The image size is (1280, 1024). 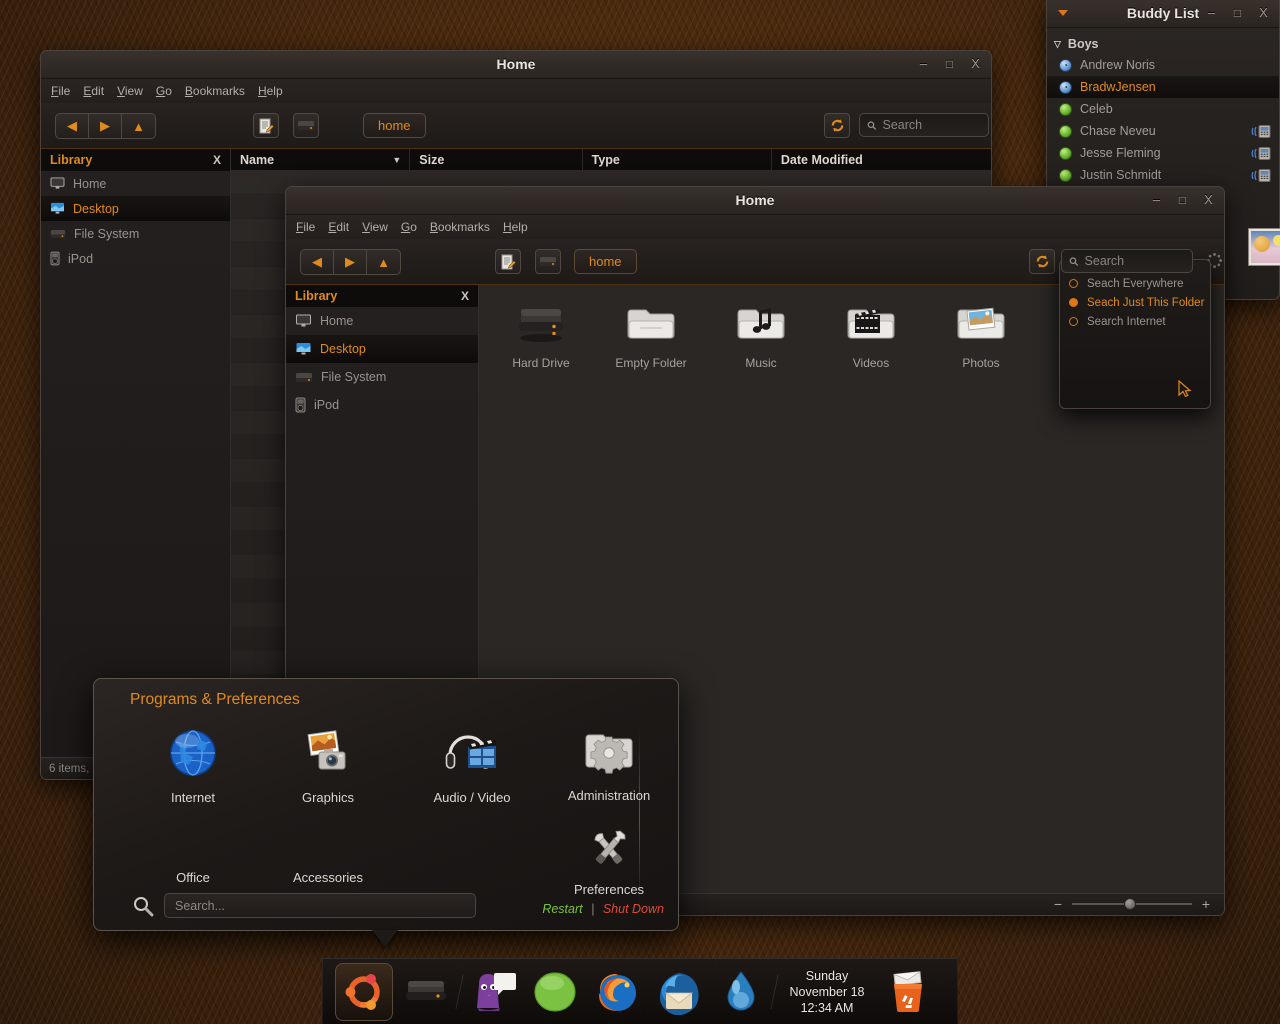 I want to click on dock-item-pidgin, so click(x=493, y=992).